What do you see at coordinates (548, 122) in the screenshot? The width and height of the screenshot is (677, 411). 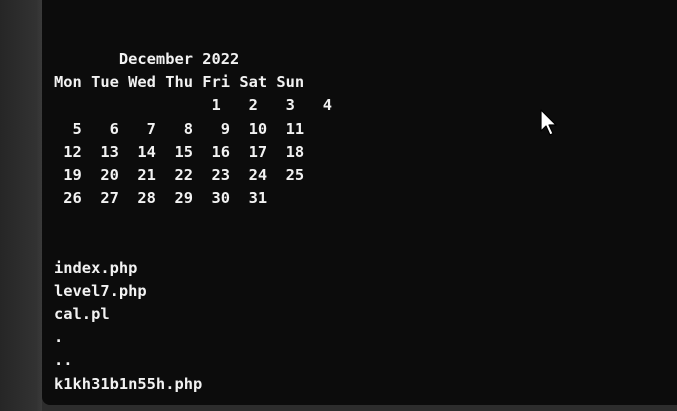 I see `mouse-pointer-icon` at bounding box center [548, 122].